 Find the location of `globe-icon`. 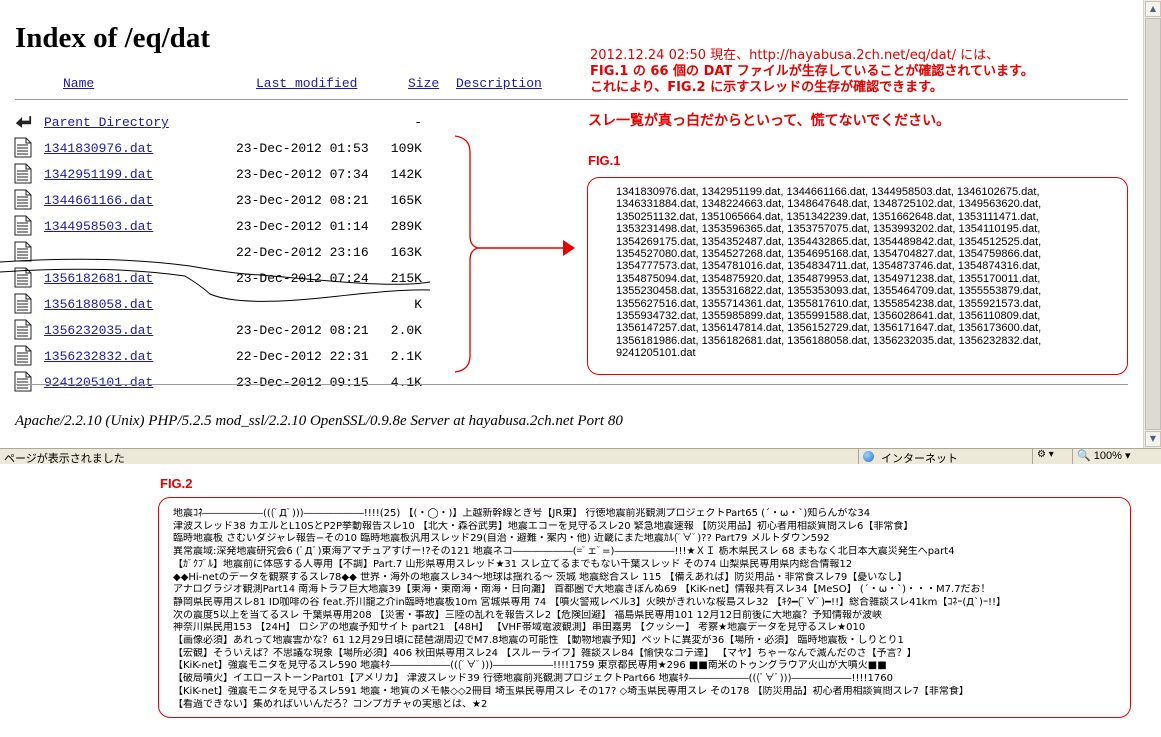

globe-icon is located at coordinates (868, 456).